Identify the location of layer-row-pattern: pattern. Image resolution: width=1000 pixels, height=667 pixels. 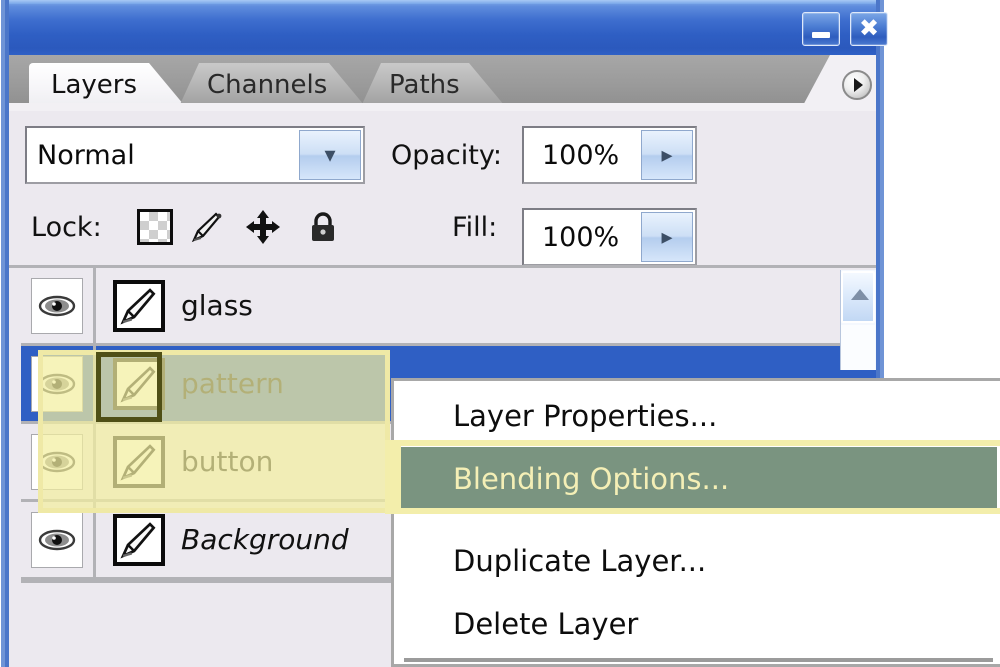
(210, 385).